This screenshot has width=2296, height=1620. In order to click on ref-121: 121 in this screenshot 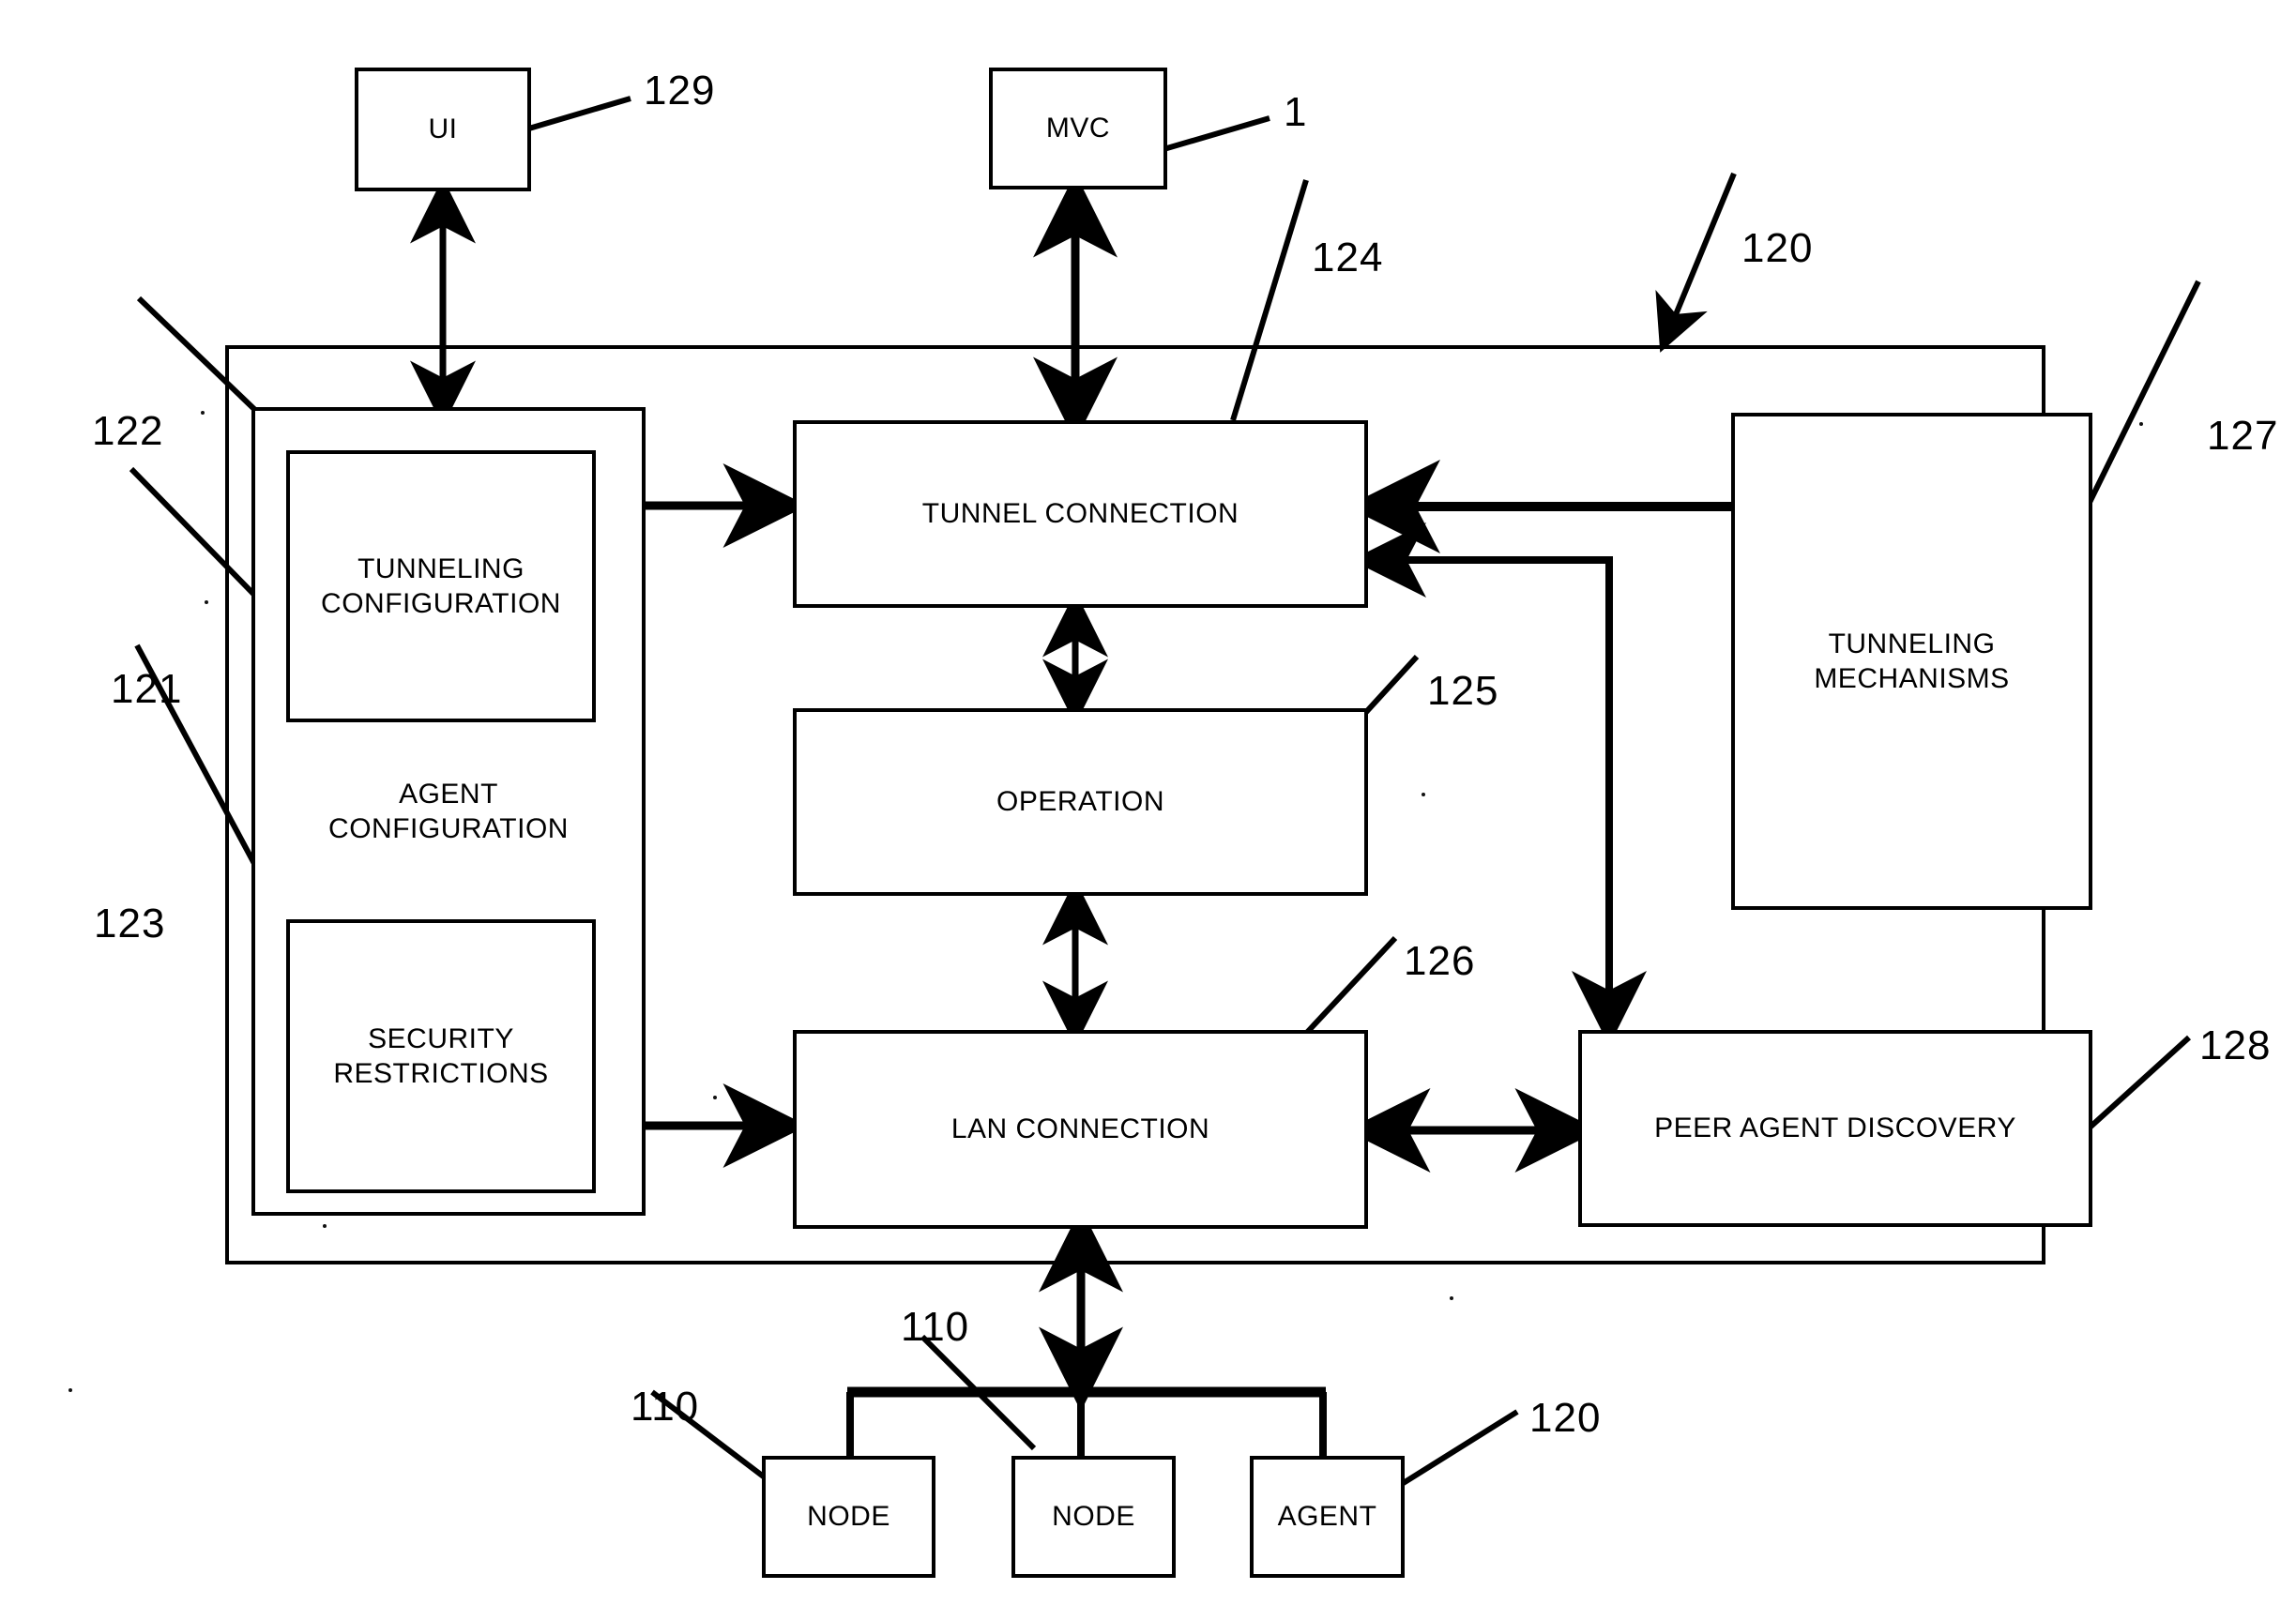, I will do `click(147, 689)`.